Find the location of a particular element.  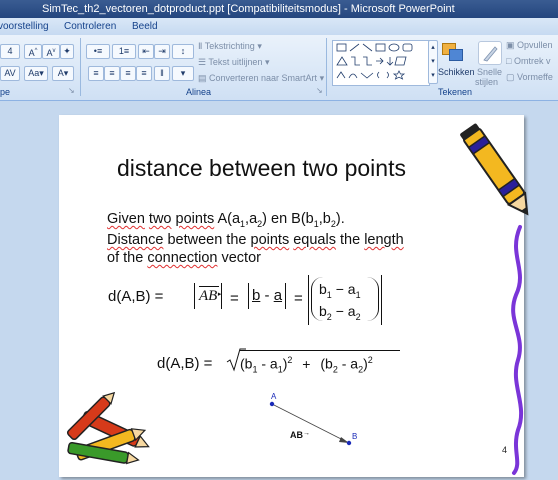

tab-view: Beeld is located at coordinates (145, 26).